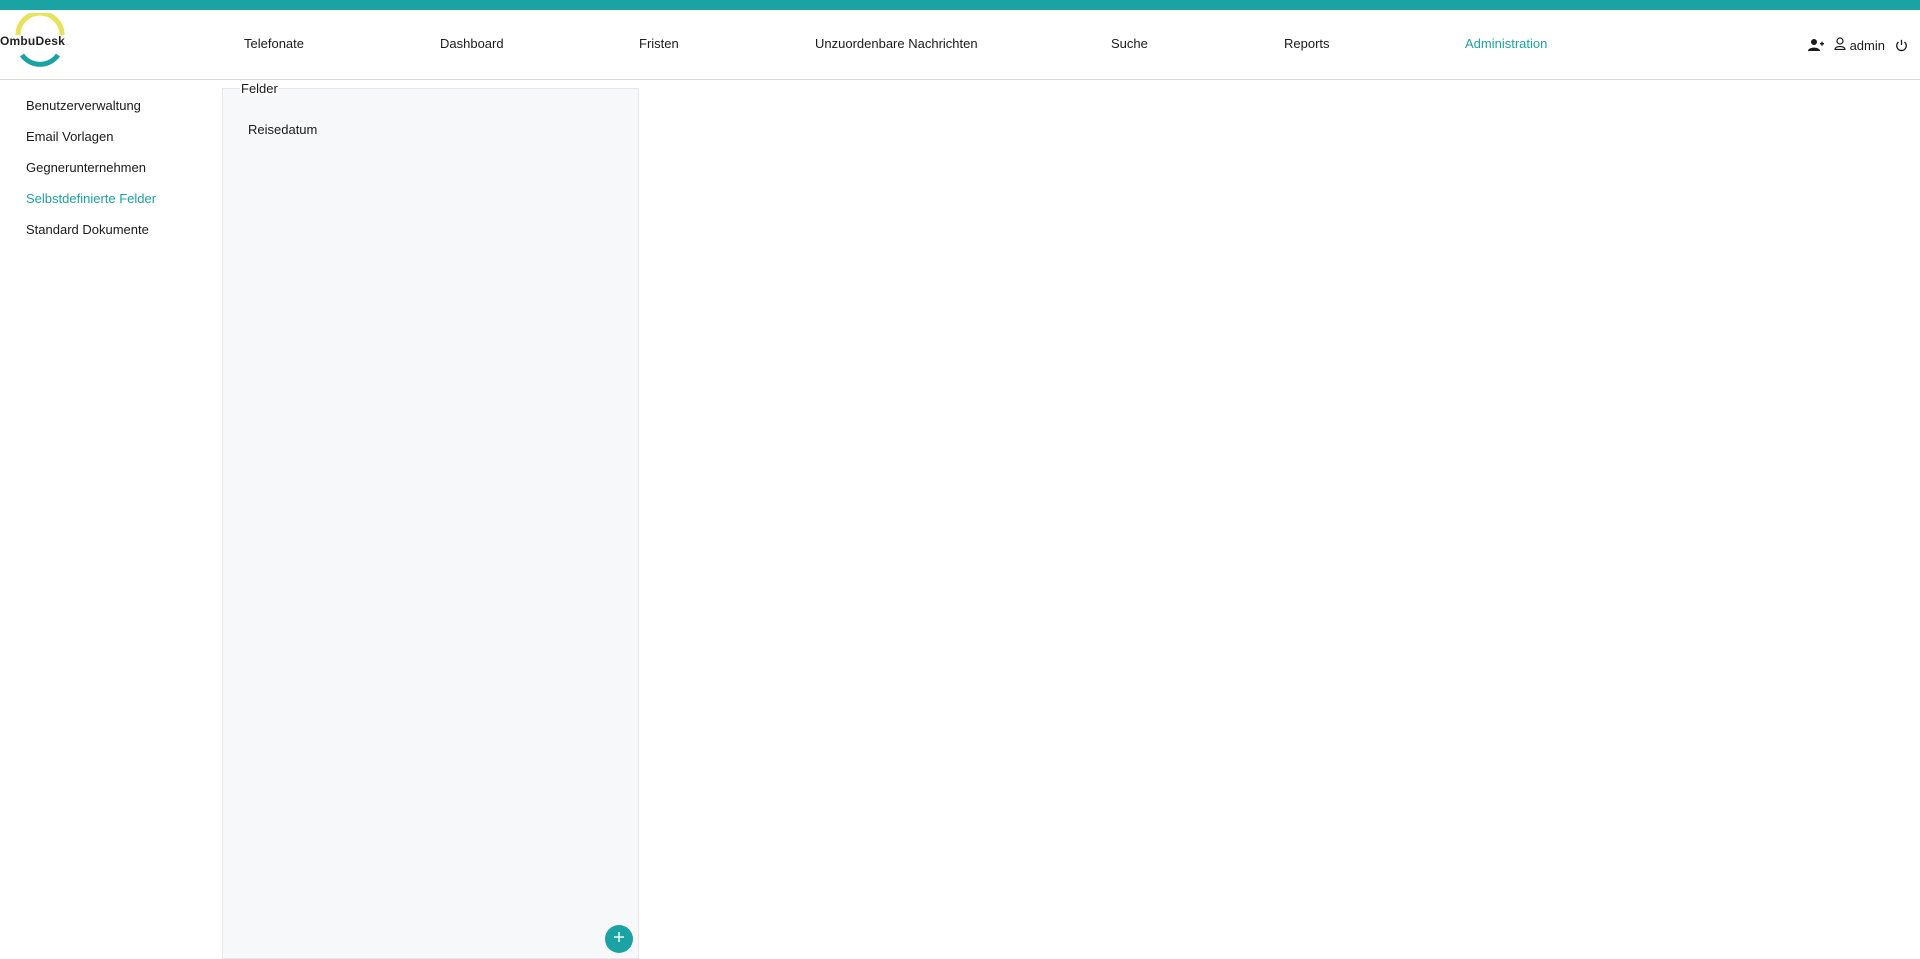  What do you see at coordinates (960, 5) in the screenshot?
I see `top-accent-bar` at bounding box center [960, 5].